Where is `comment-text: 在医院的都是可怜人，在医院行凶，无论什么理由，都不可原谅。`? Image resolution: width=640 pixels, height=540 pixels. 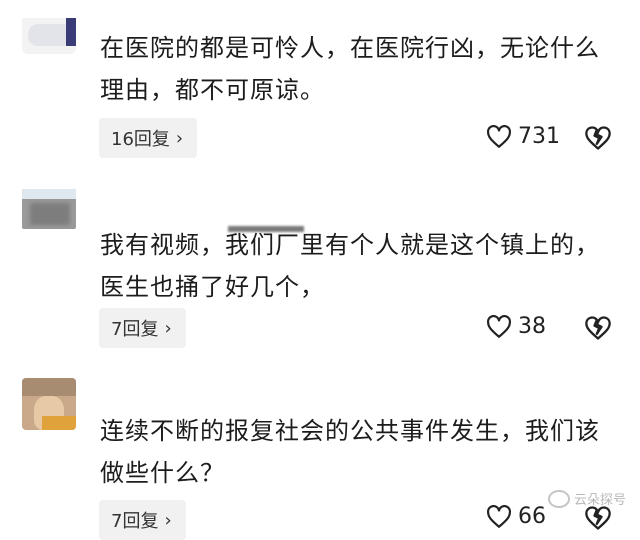
comment-text: 在医院的都是可怜人，在医院行凶，无论什么理由，都不可原谅。 is located at coordinates (350, 69).